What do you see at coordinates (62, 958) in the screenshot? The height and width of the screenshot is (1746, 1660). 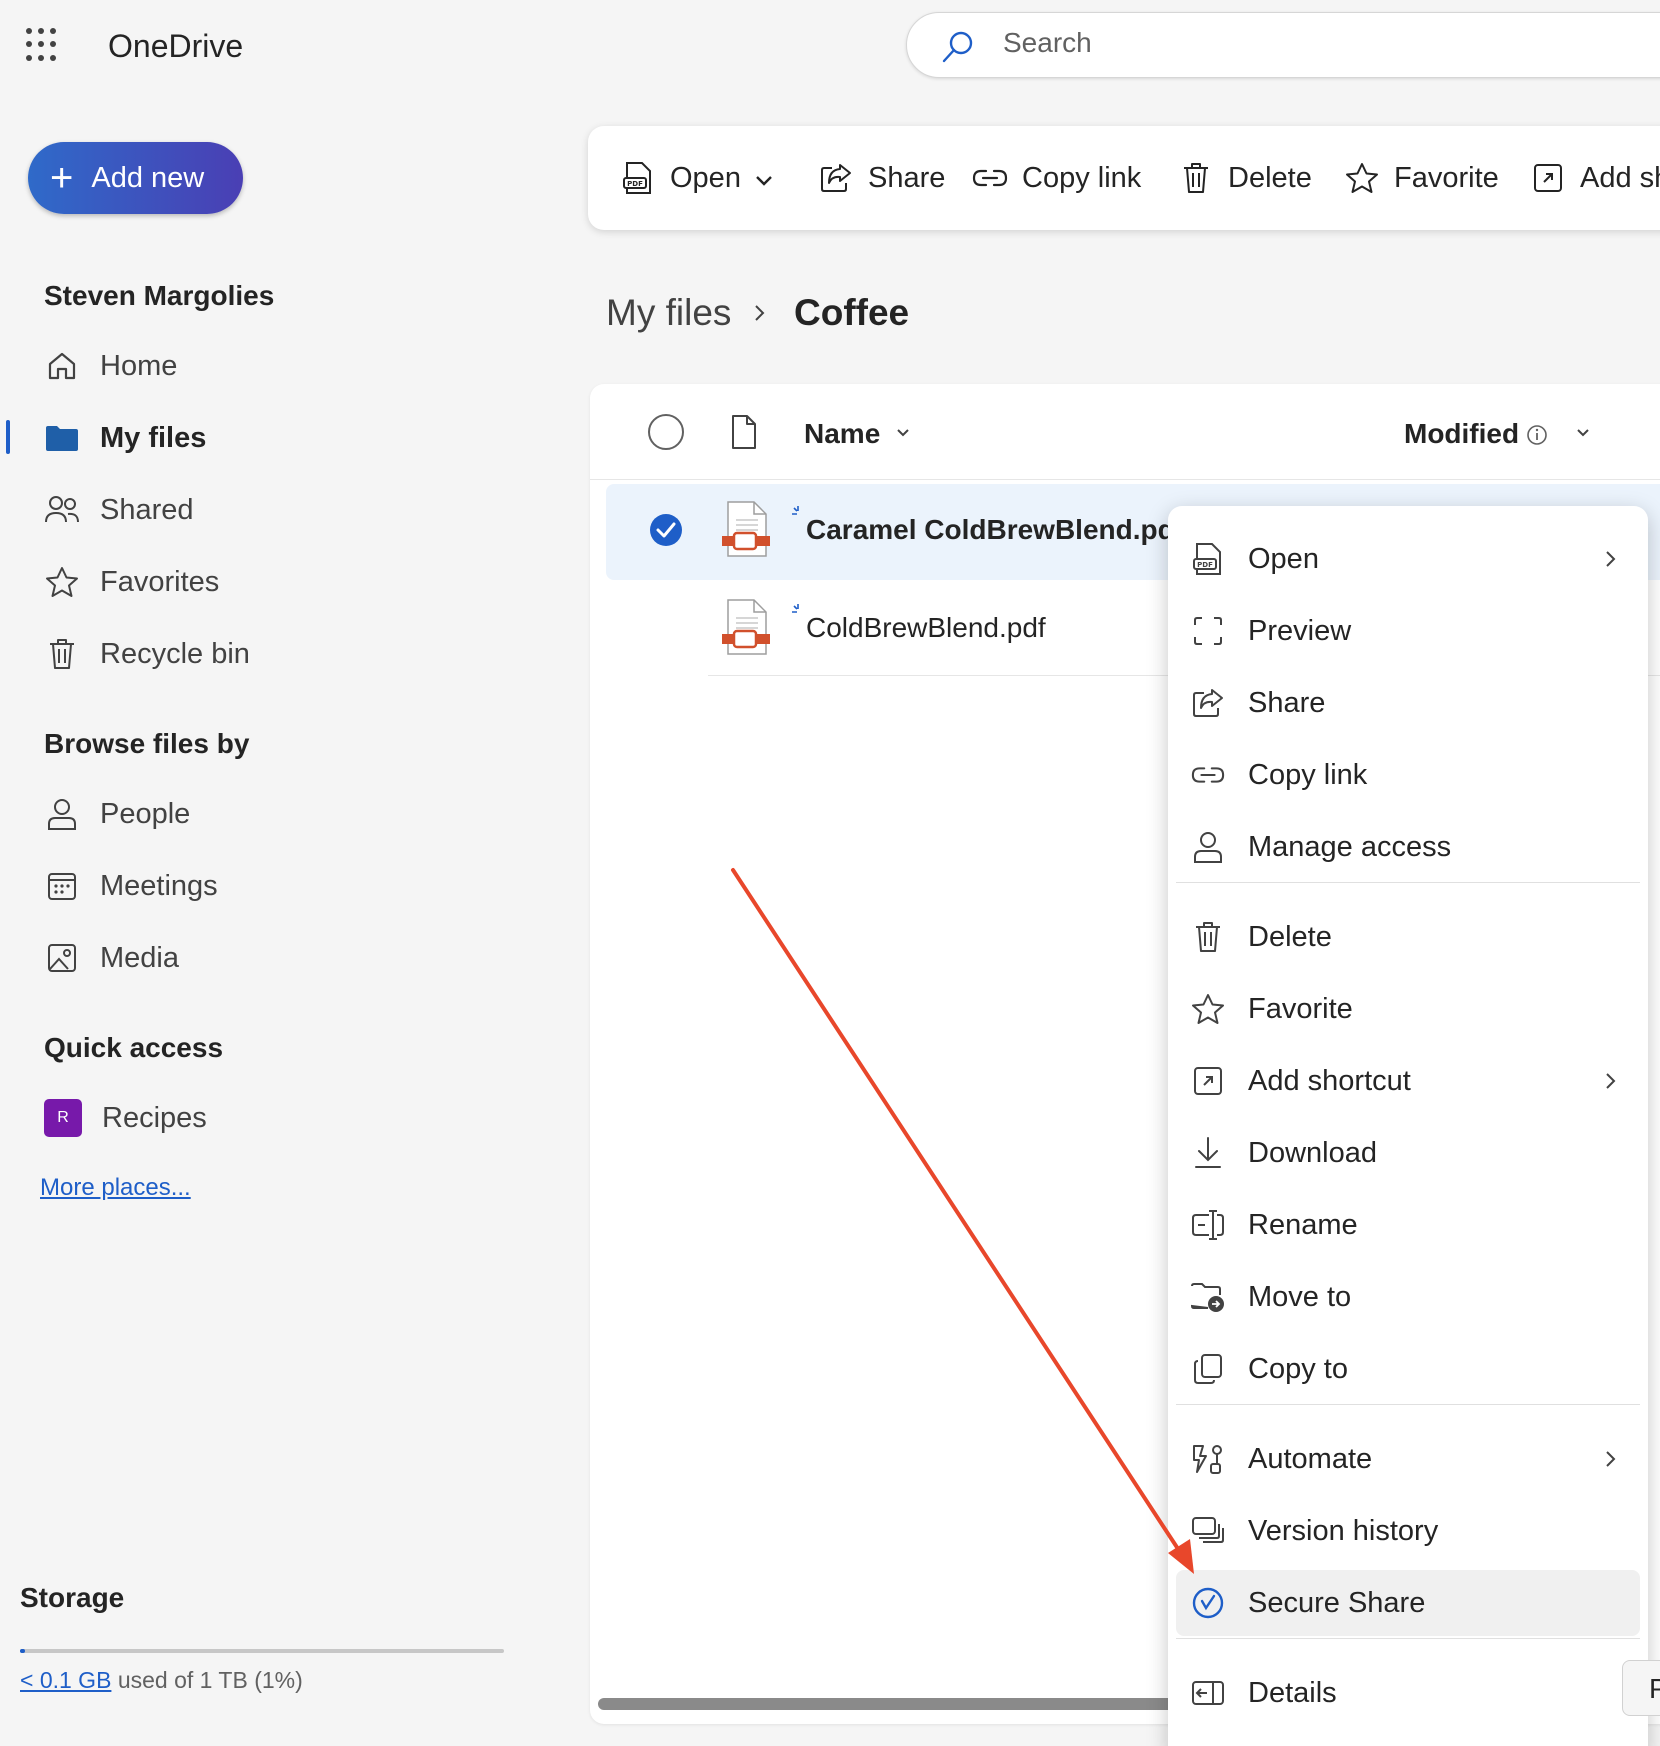 I see `image-icon` at bounding box center [62, 958].